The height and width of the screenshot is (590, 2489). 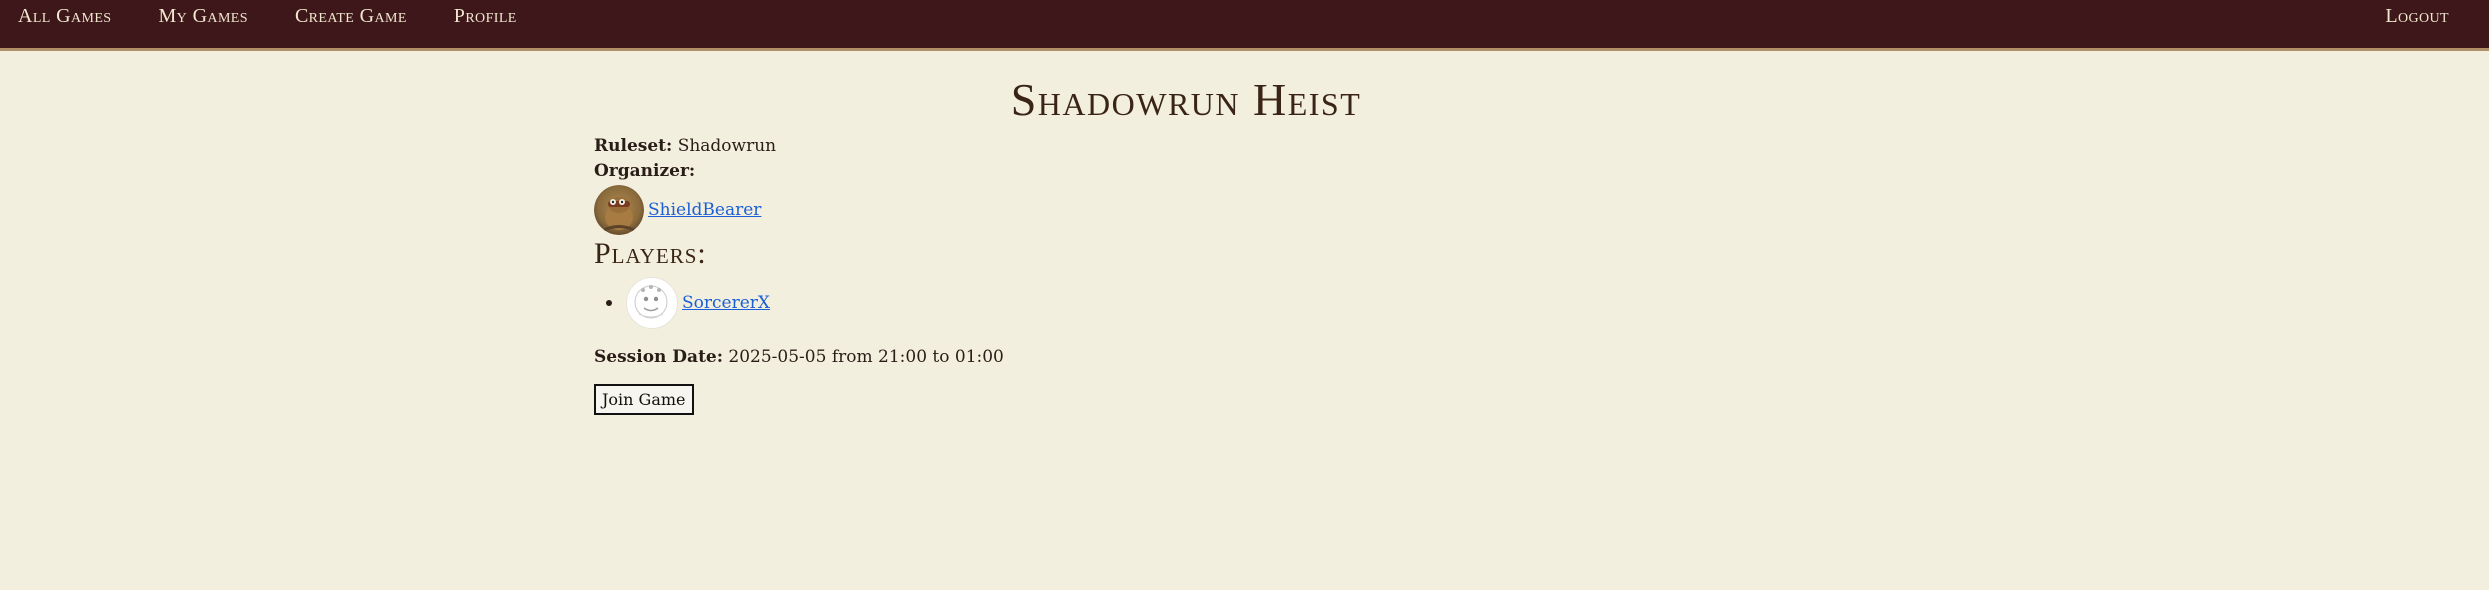 I want to click on organizer-avatar, so click(x=619, y=210).